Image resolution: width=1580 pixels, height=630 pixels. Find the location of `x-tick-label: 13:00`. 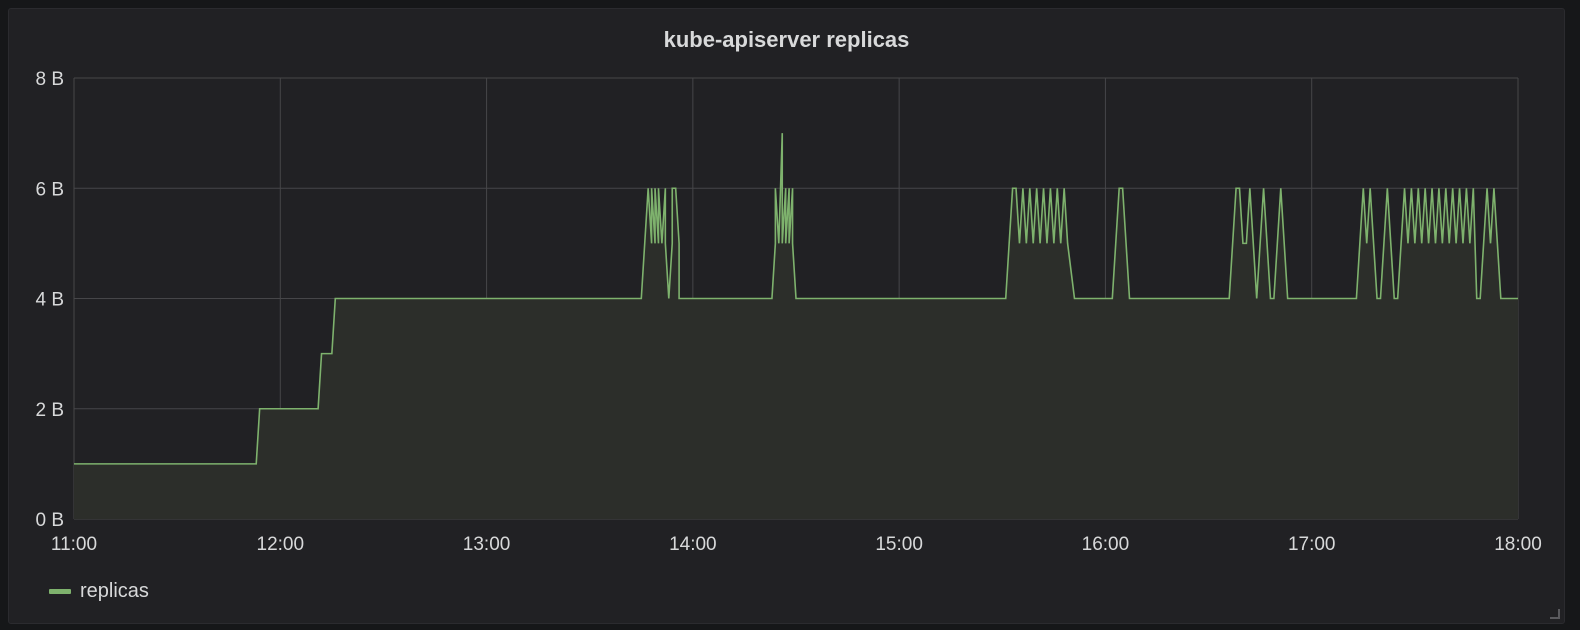

x-tick-label: 13:00 is located at coordinates (487, 544).